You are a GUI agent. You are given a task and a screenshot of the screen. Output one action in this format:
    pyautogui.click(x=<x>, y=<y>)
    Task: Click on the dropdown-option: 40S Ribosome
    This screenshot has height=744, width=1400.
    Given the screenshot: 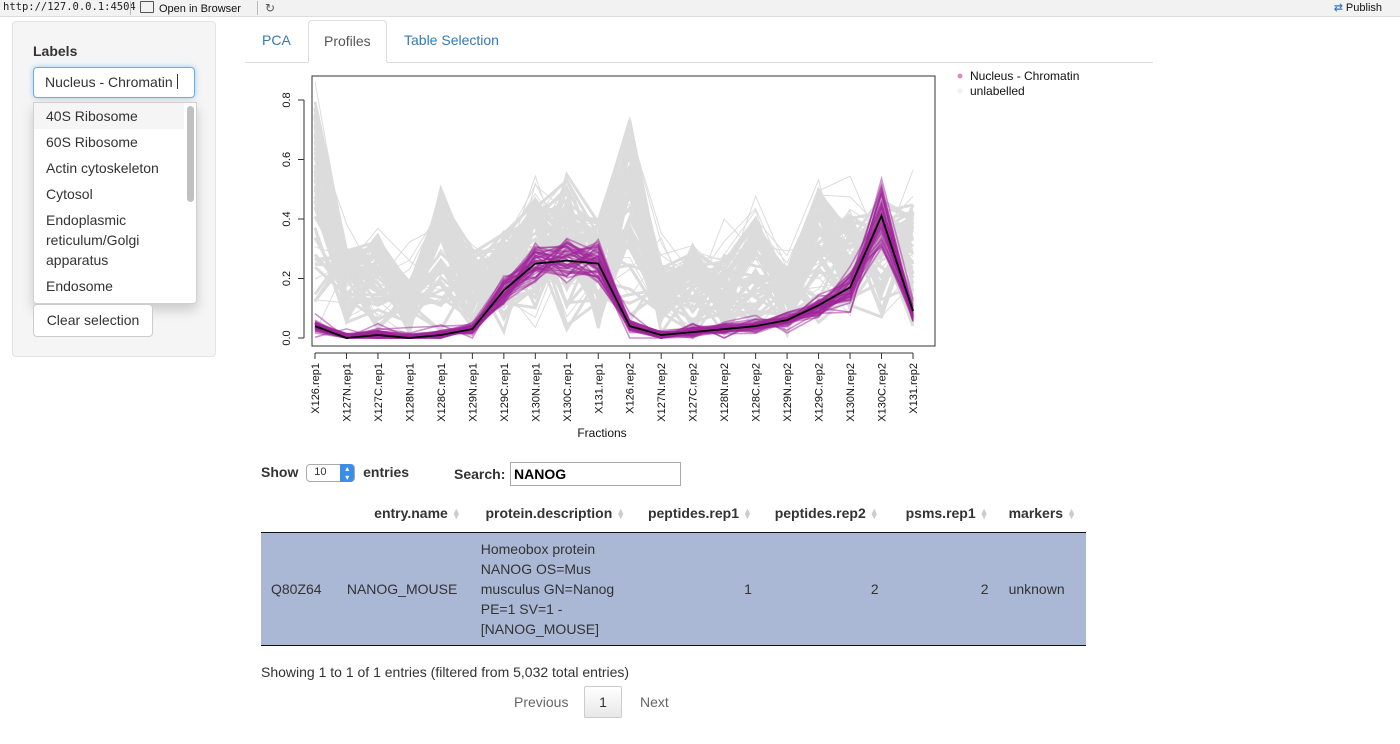 What is the action you would take?
    pyautogui.click(x=109, y=116)
    